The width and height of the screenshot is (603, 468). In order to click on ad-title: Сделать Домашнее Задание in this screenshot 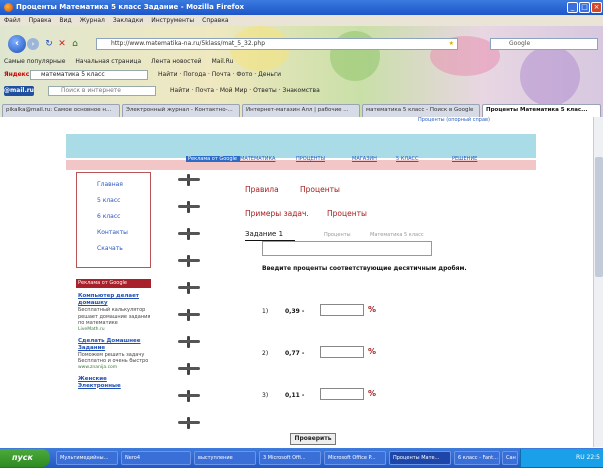, I will do `click(114, 345)`.